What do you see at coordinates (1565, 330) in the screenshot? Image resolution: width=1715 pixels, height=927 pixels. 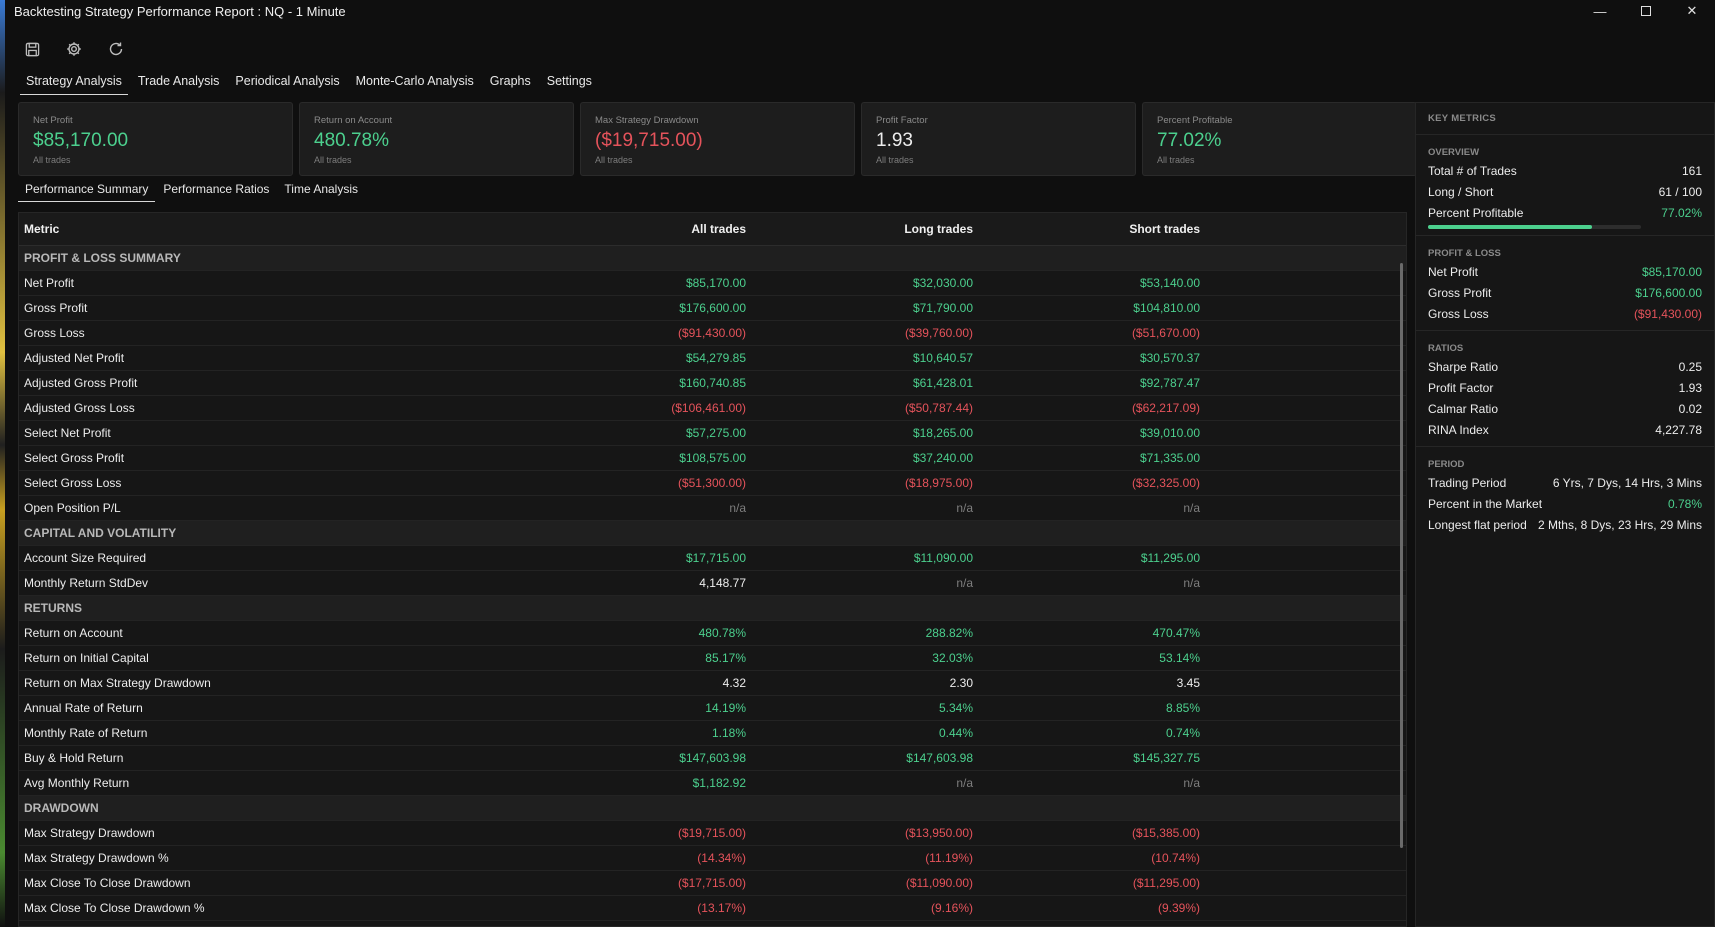 I see `group-divider` at bounding box center [1565, 330].